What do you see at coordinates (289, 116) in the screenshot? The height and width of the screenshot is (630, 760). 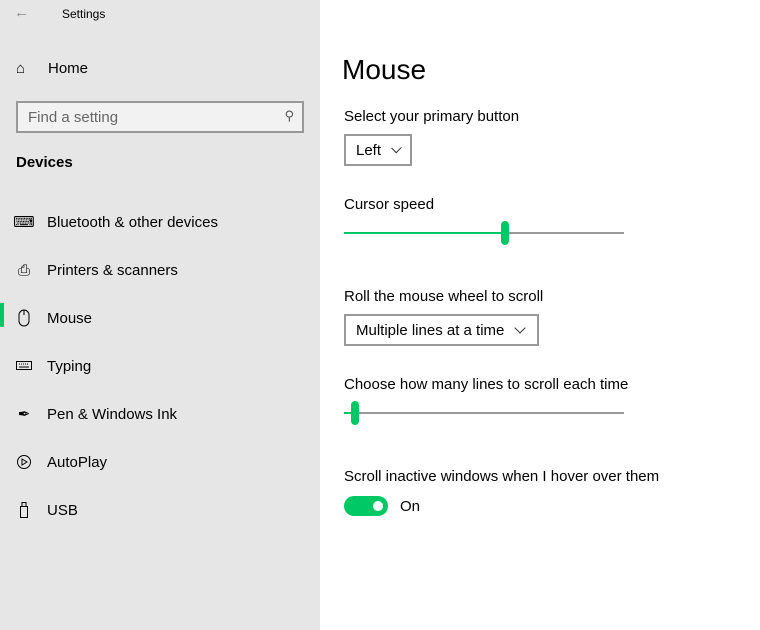 I see `search-icon: ⚲` at bounding box center [289, 116].